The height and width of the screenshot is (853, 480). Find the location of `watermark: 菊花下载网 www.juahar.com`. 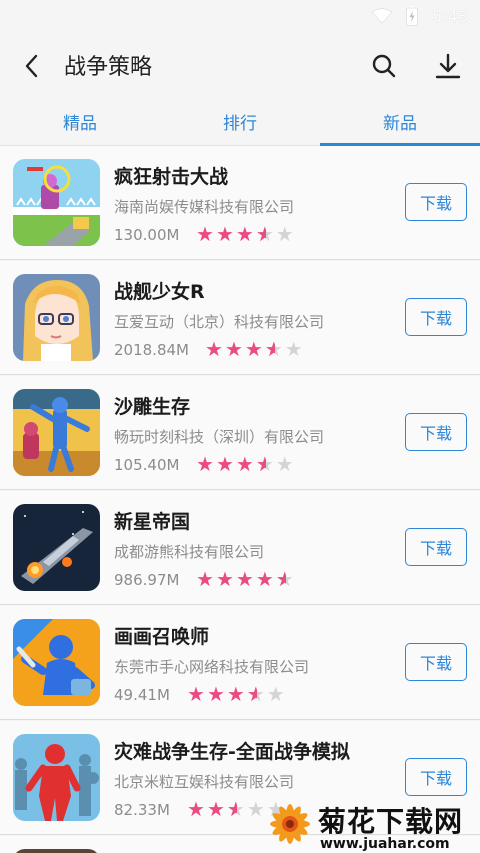

watermark: 菊花下载网 www.juahar.com is located at coordinates (371, 826).